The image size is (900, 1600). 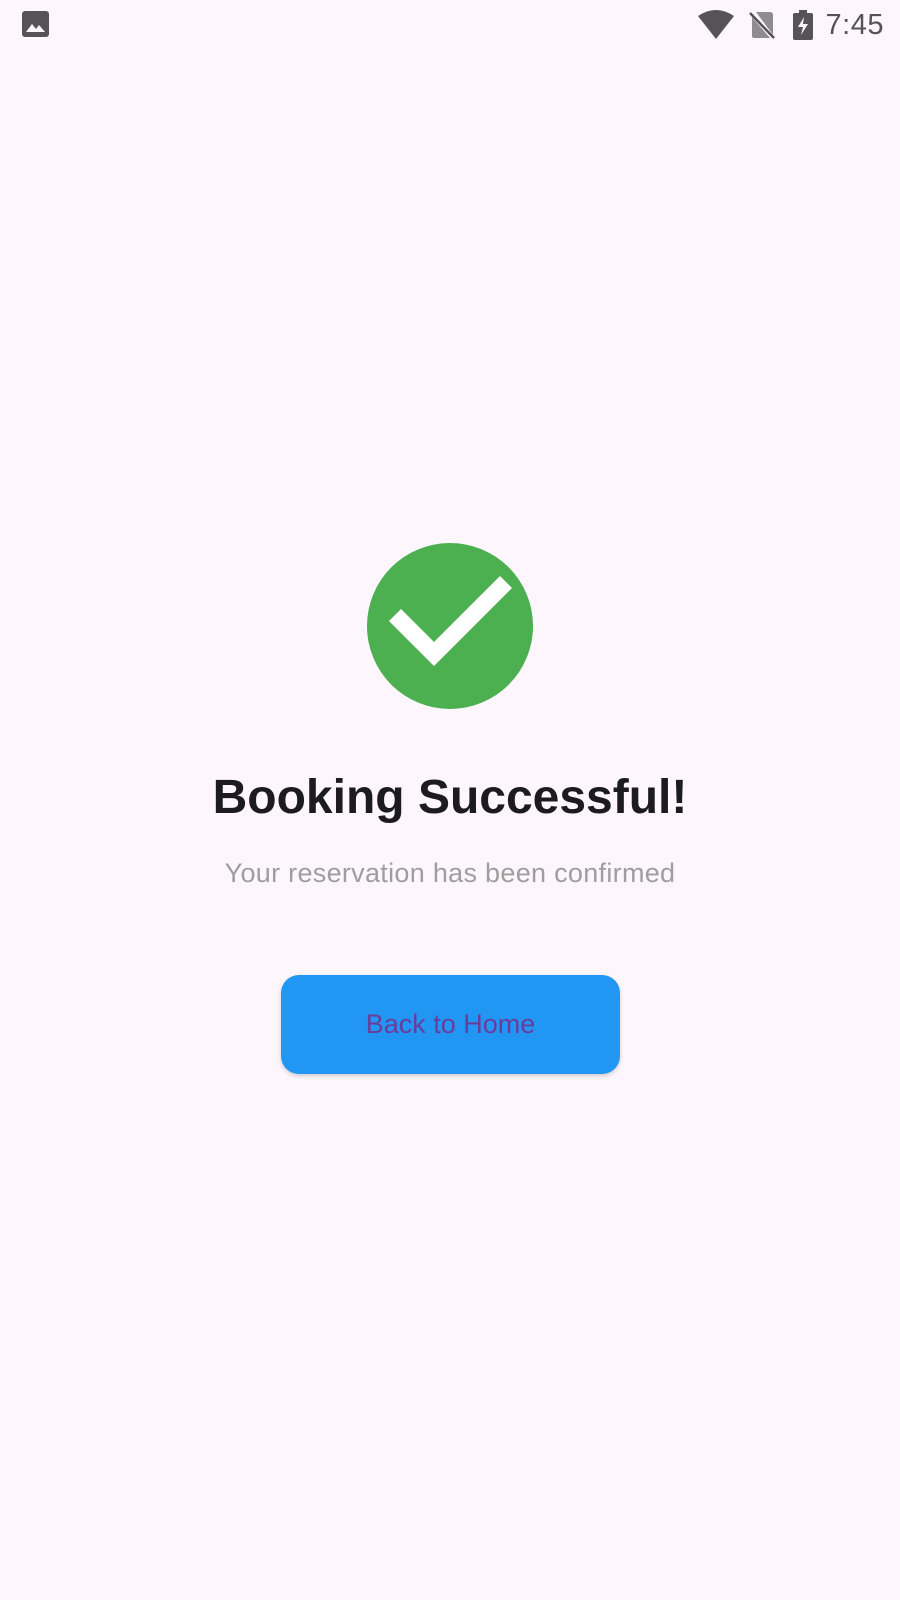 What do you see at coordinates (790, 25) in the screenshot?
I see `status-icons: 7:45` at bounding box center [790, 25].